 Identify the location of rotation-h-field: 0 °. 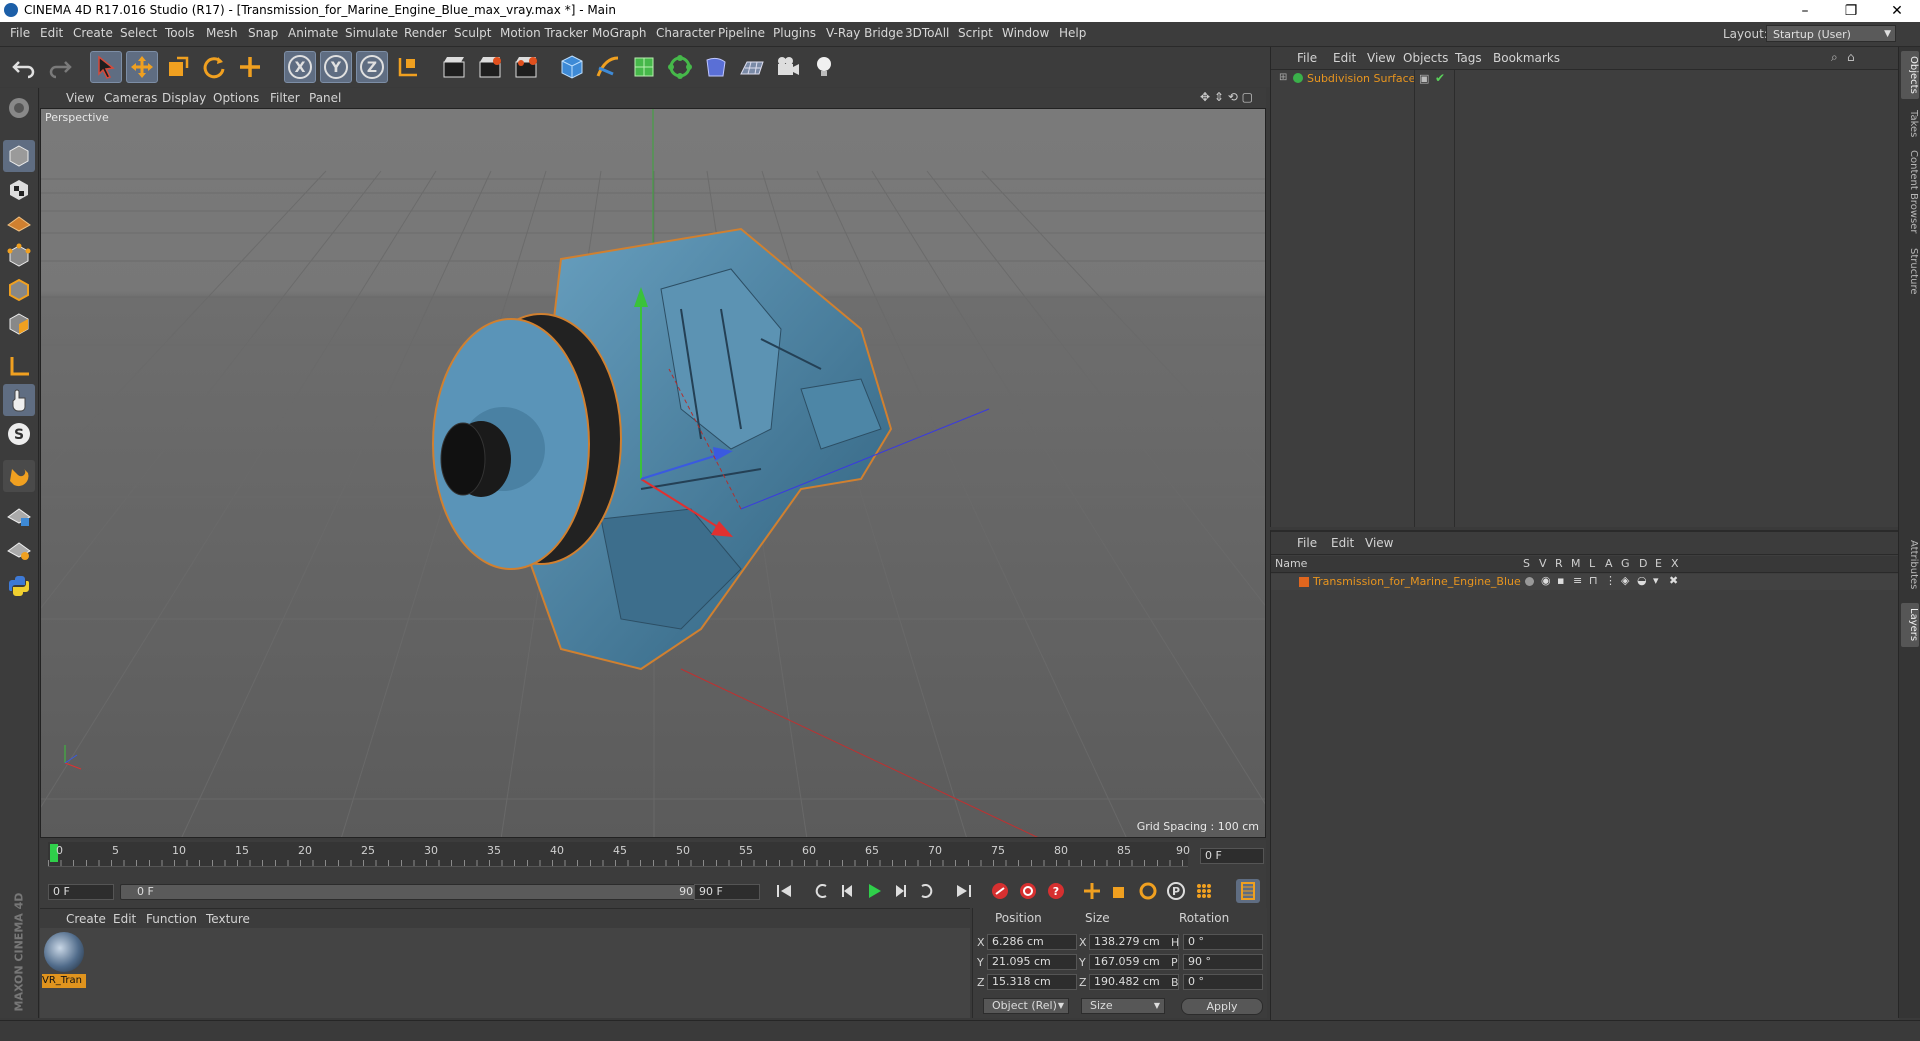
(1223, 942).